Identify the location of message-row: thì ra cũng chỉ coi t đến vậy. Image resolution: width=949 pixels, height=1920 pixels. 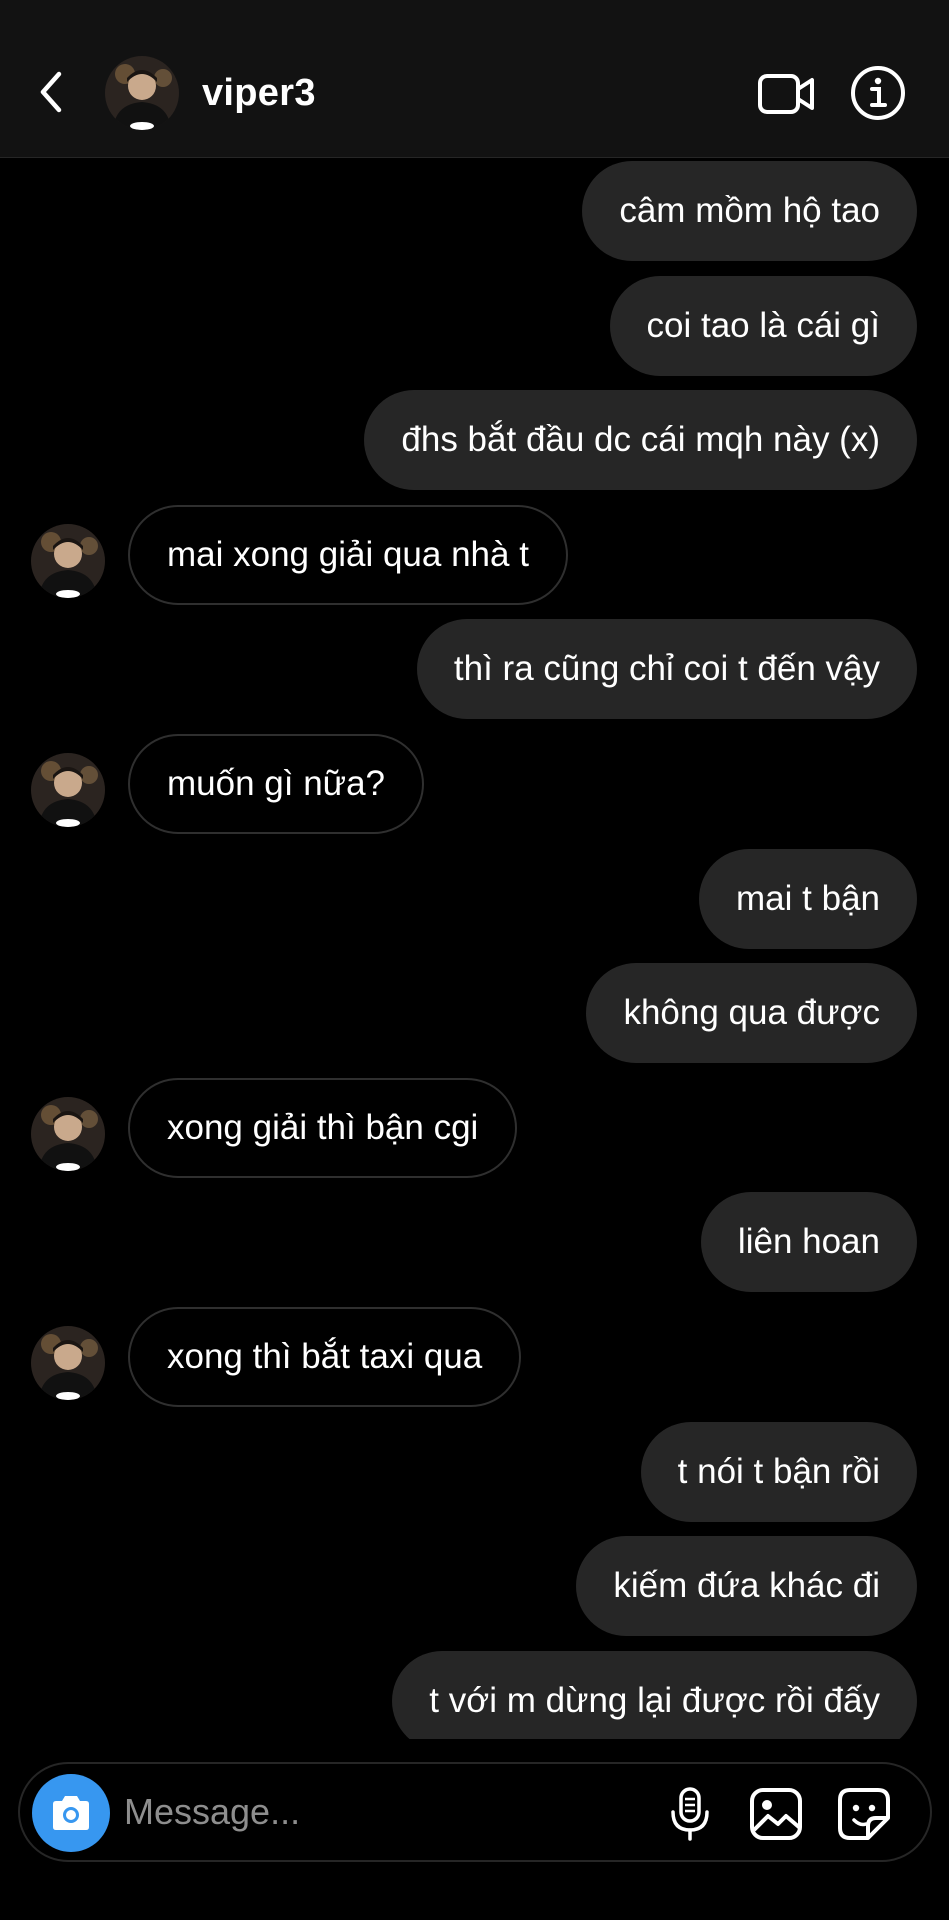
(474, 669).